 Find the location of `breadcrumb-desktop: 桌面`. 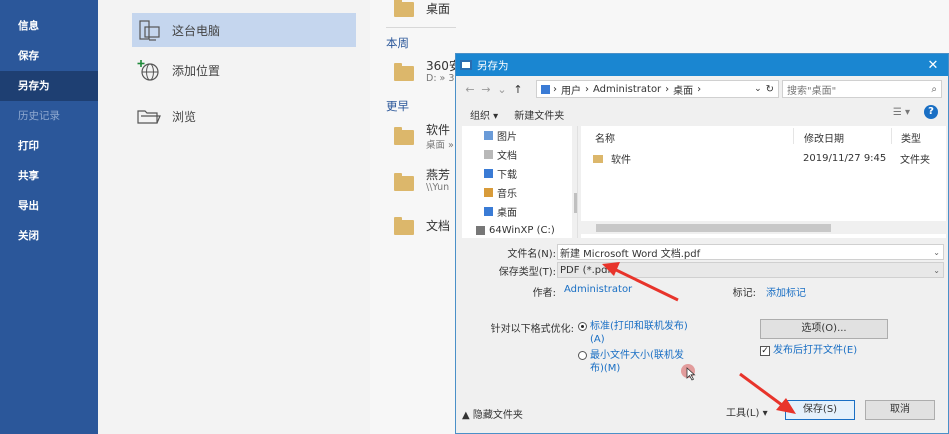

breadcrumb-desktop: 桌面 is located at coordinates (683, 89).